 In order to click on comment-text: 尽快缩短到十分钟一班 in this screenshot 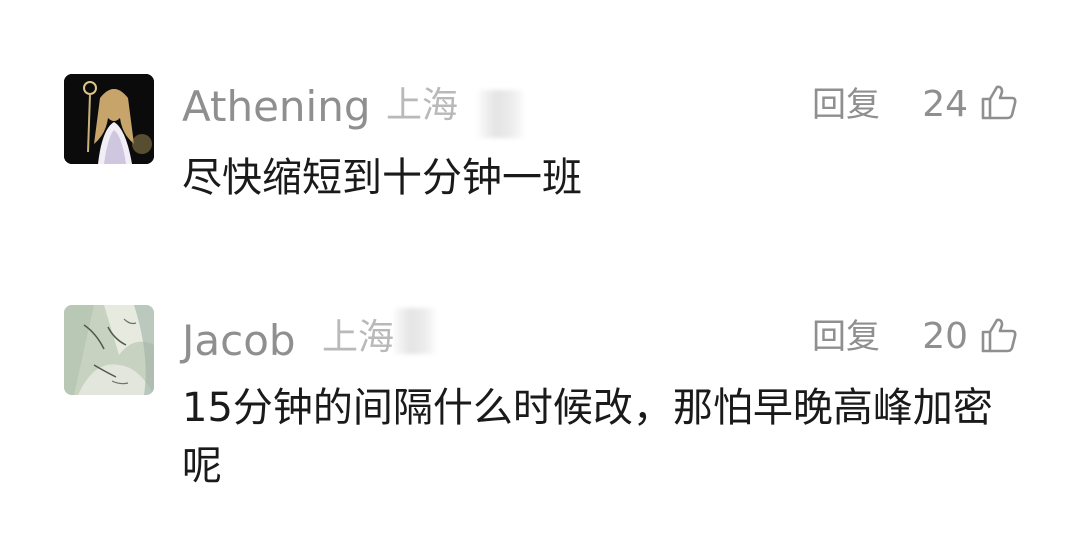, I will do `click(382, 178)`.